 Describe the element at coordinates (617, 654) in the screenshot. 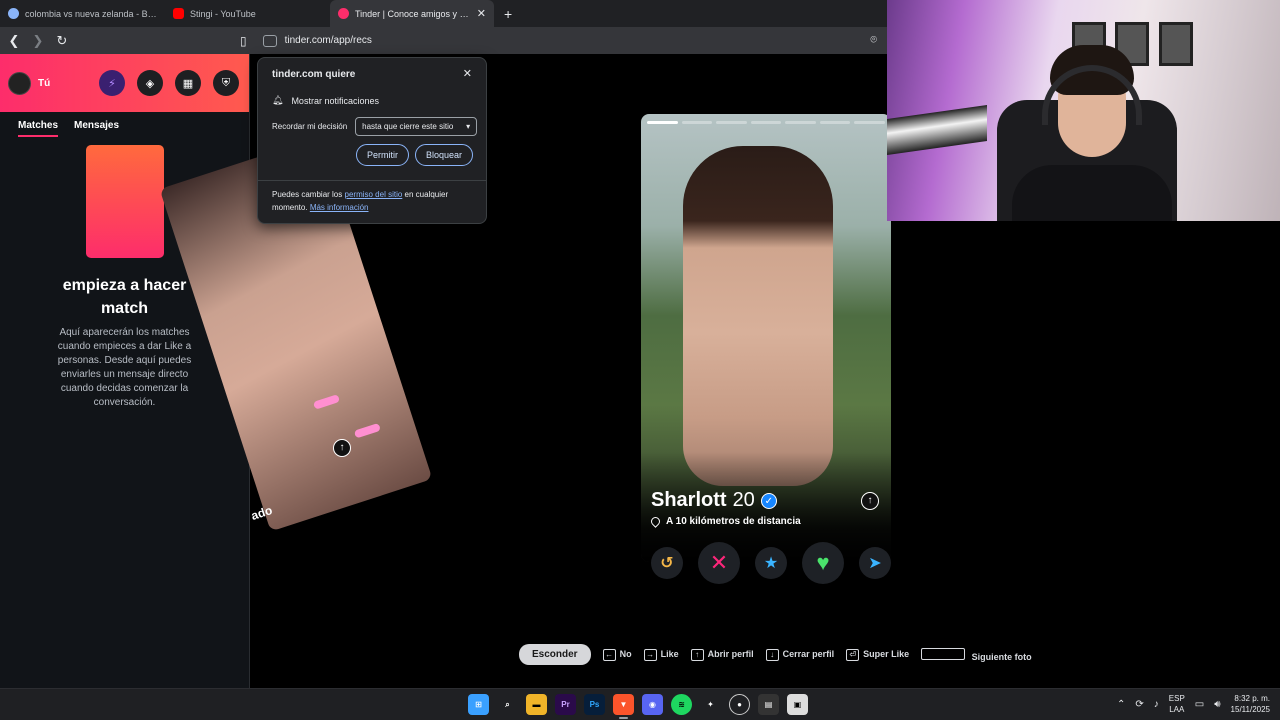

I see `shortcut-no: ← No` at that location.